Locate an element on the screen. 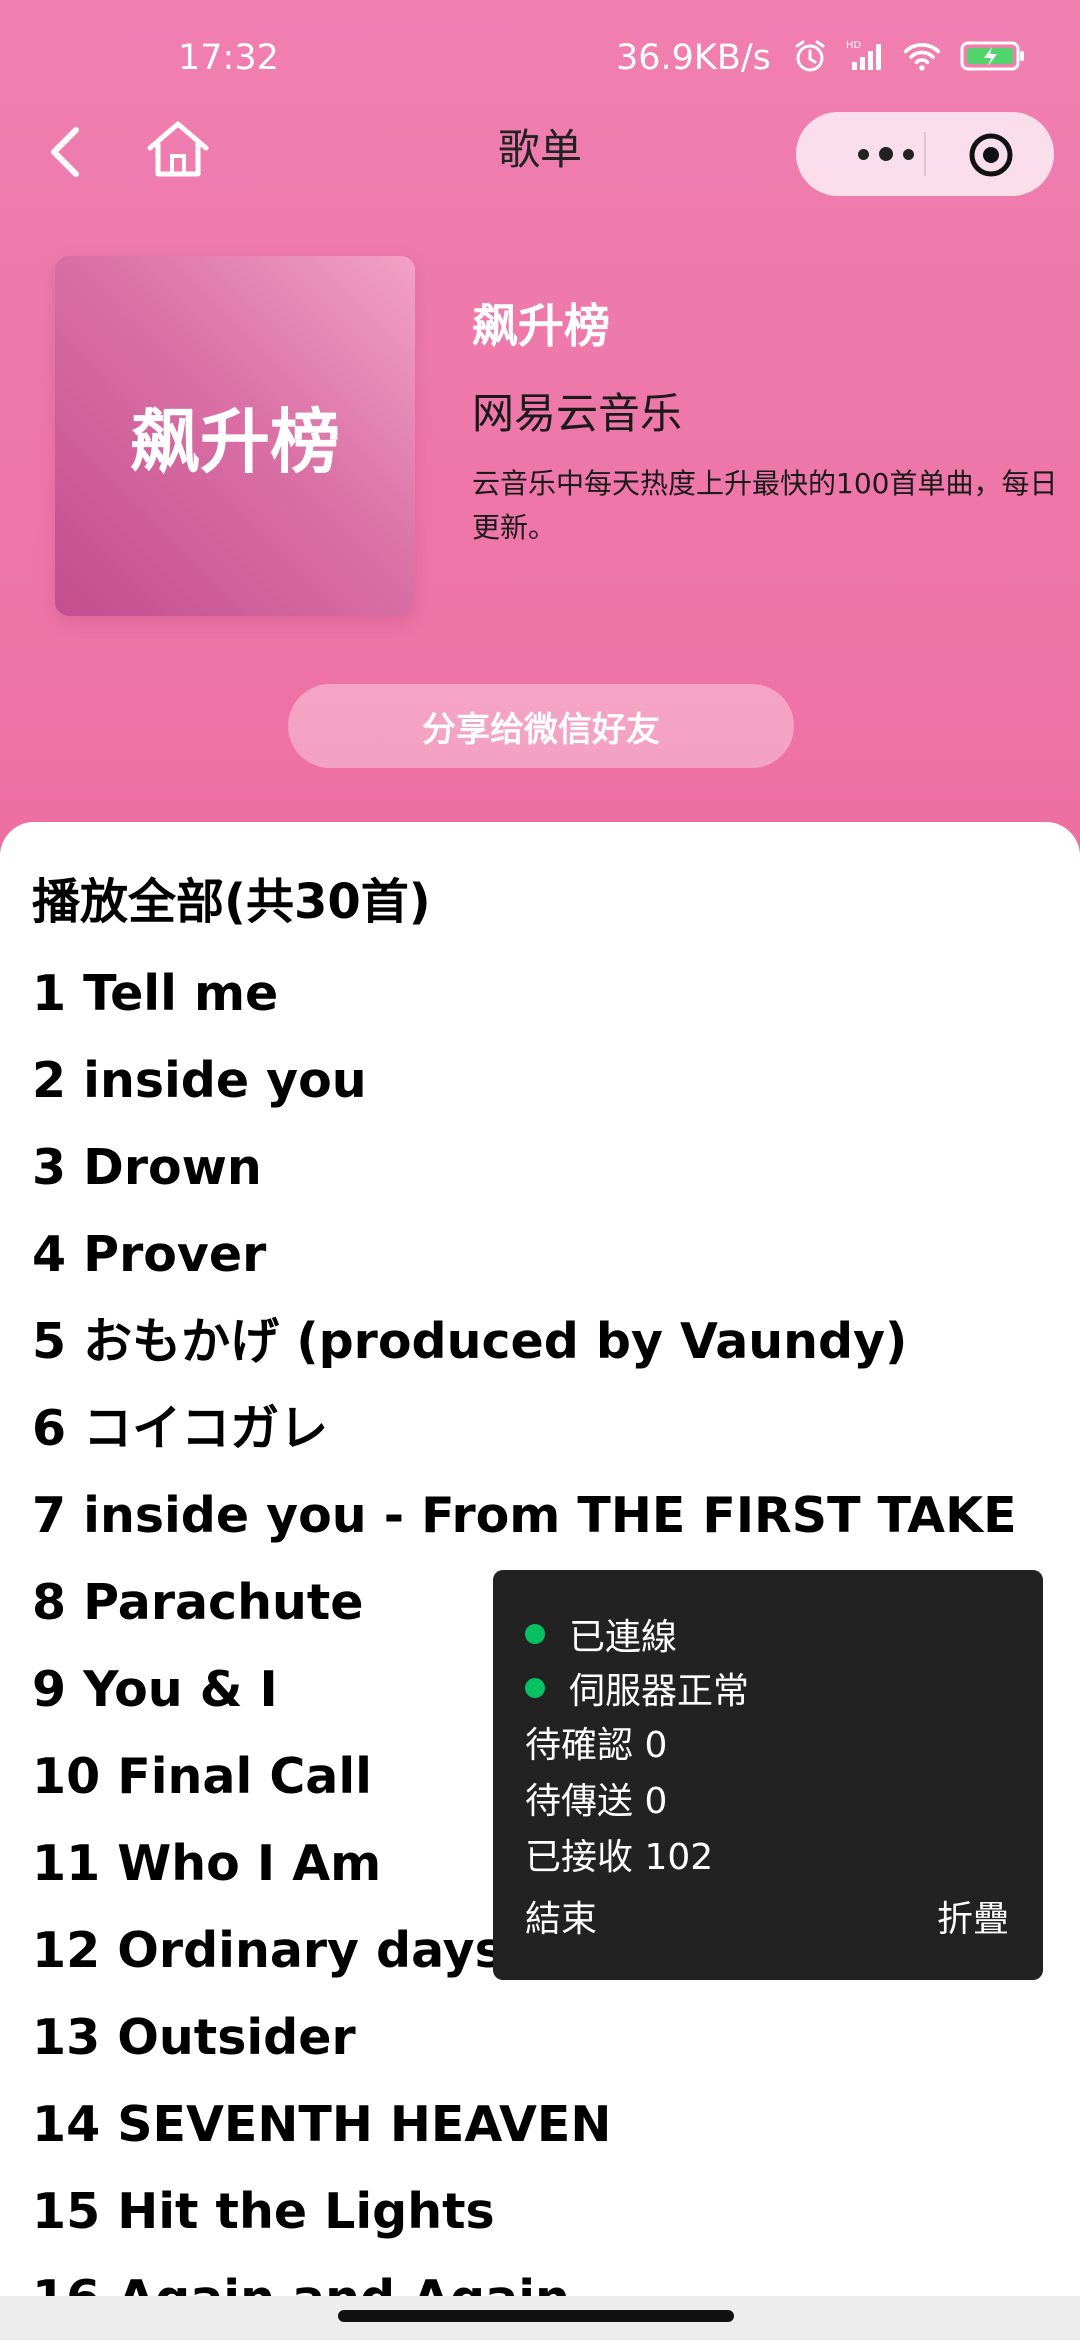  track-item: 14 SEVENTH HEAVEN is located at coordinates (524, 2124).